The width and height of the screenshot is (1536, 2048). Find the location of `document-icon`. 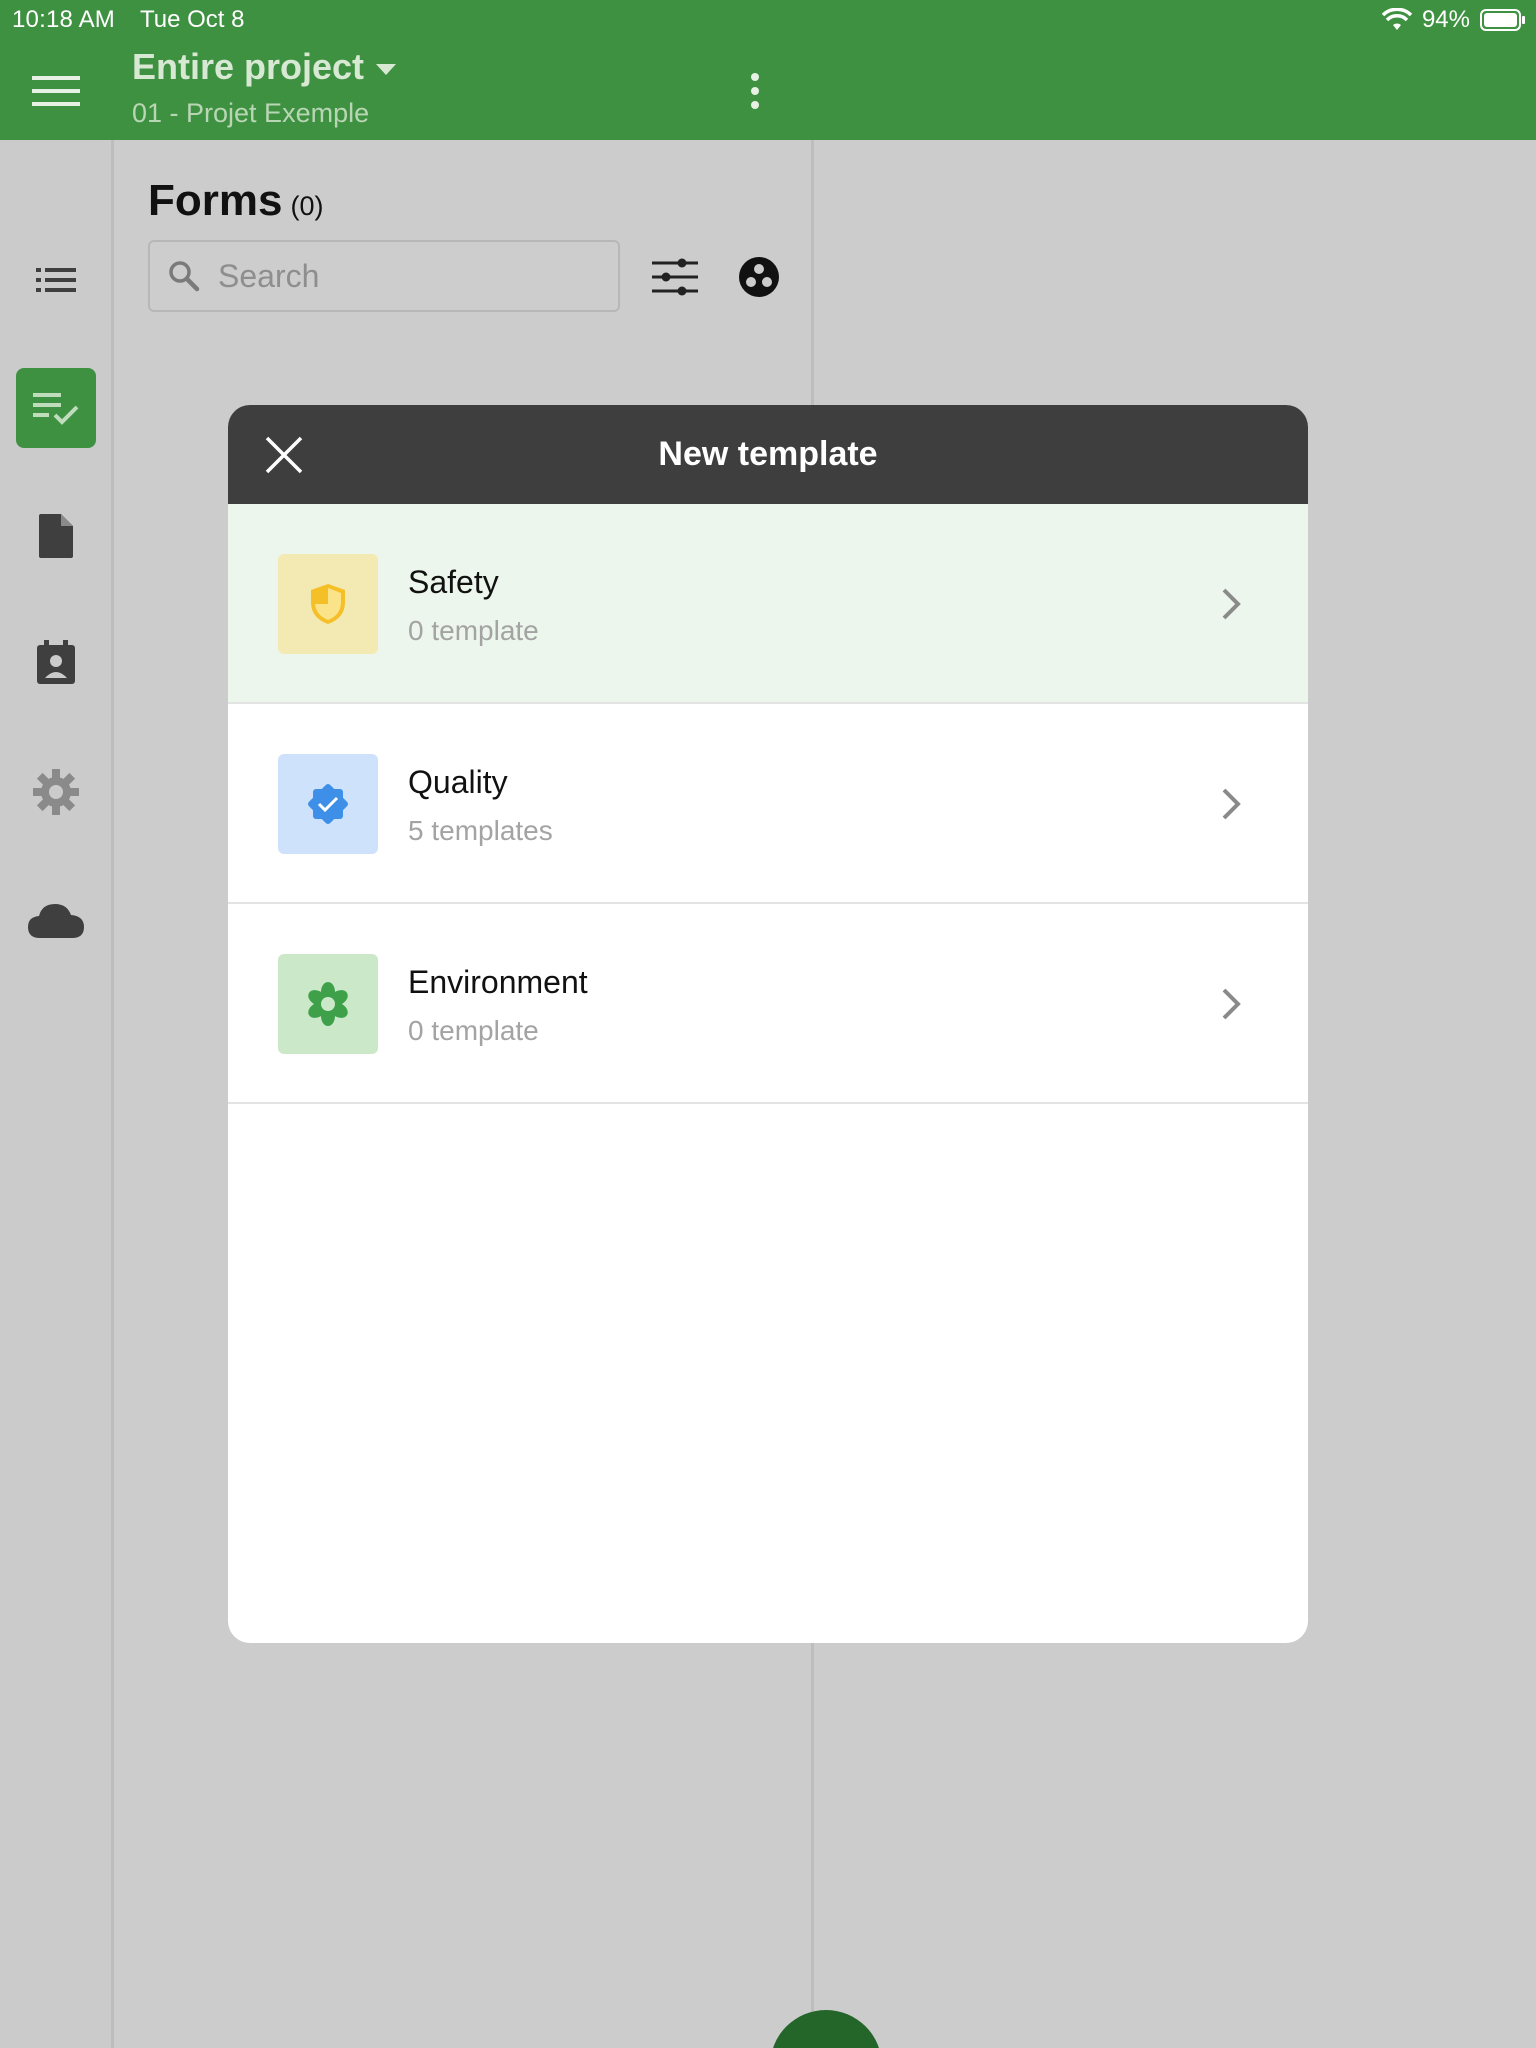

document-icon is located at coordinates (56, 536).